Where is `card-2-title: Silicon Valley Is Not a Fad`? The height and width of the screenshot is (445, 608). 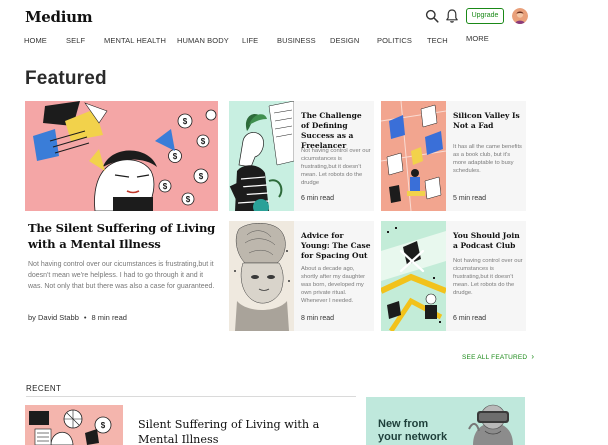 card-2-title: Silicon Valley Is Not a Fad is located at coordinates (488, 121).